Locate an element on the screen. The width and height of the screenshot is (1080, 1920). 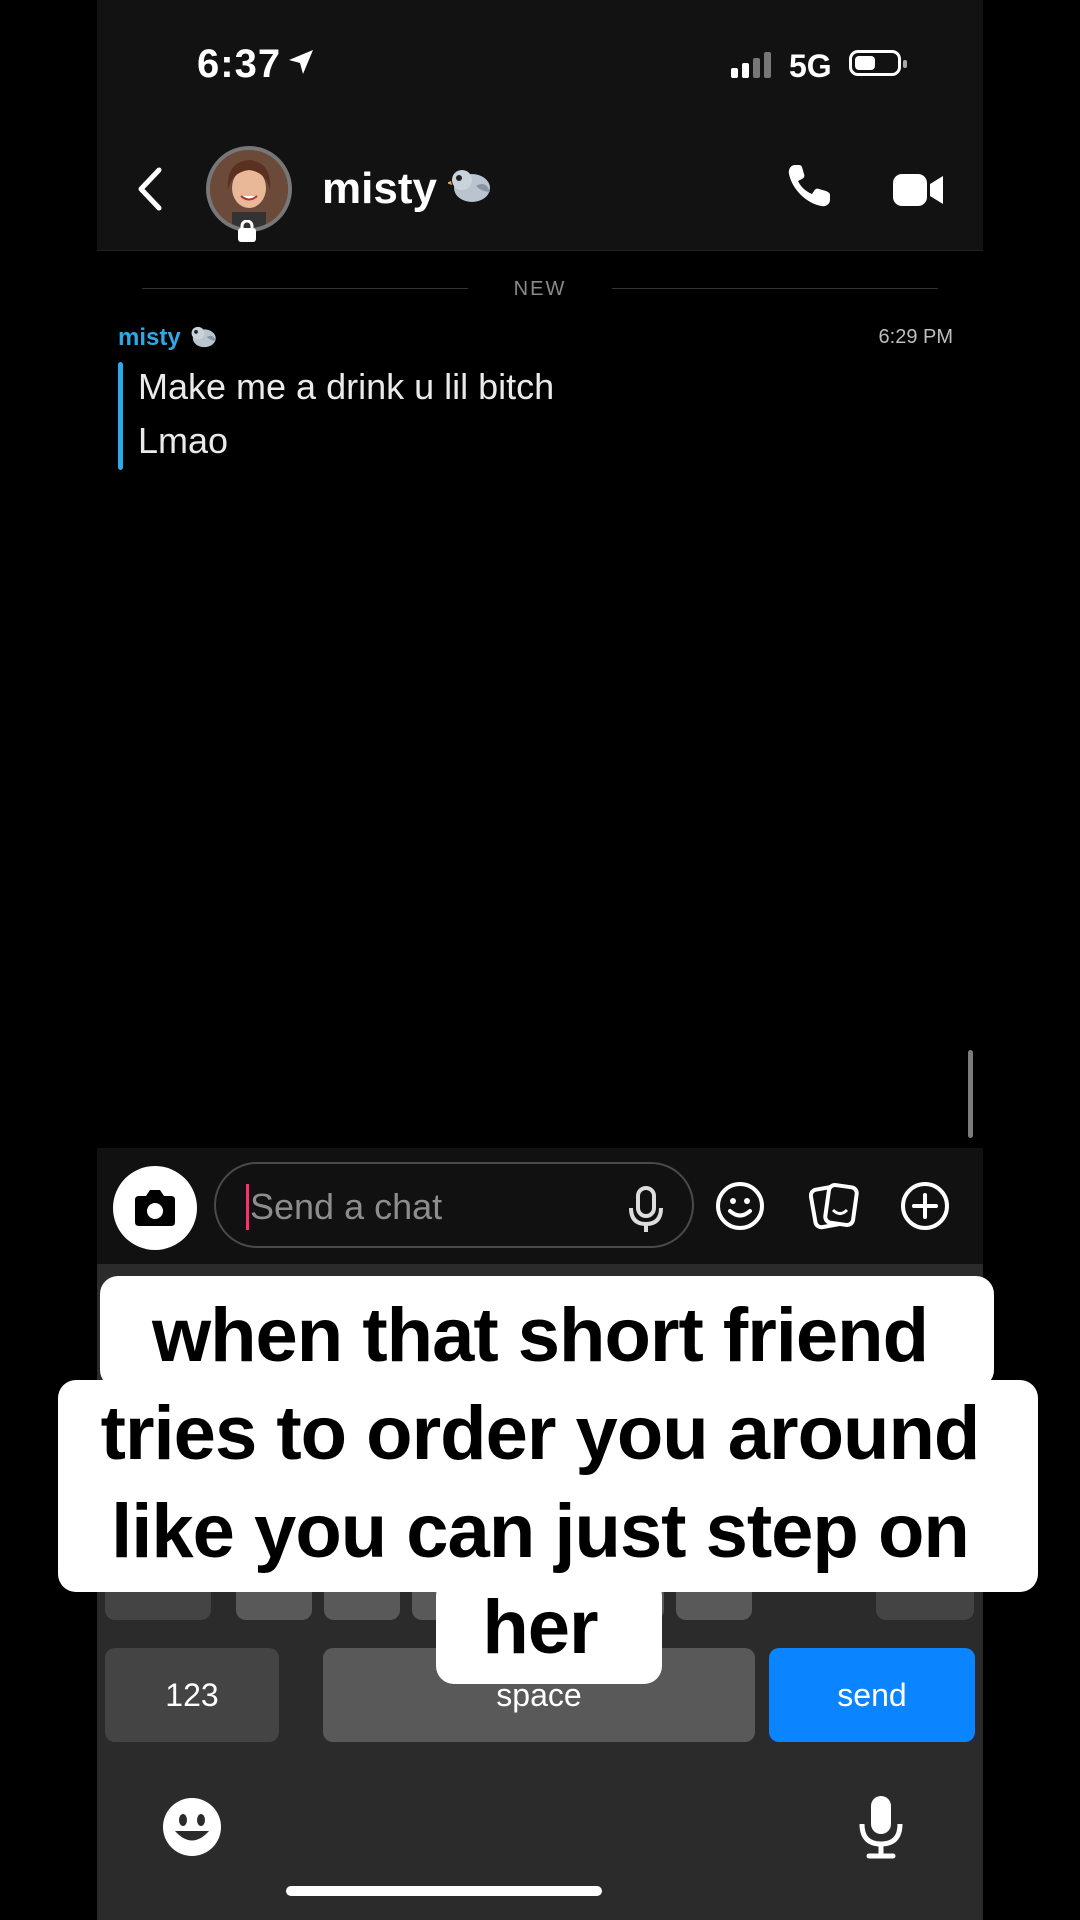
message-accent-bar is located at coordinates (120, 416).